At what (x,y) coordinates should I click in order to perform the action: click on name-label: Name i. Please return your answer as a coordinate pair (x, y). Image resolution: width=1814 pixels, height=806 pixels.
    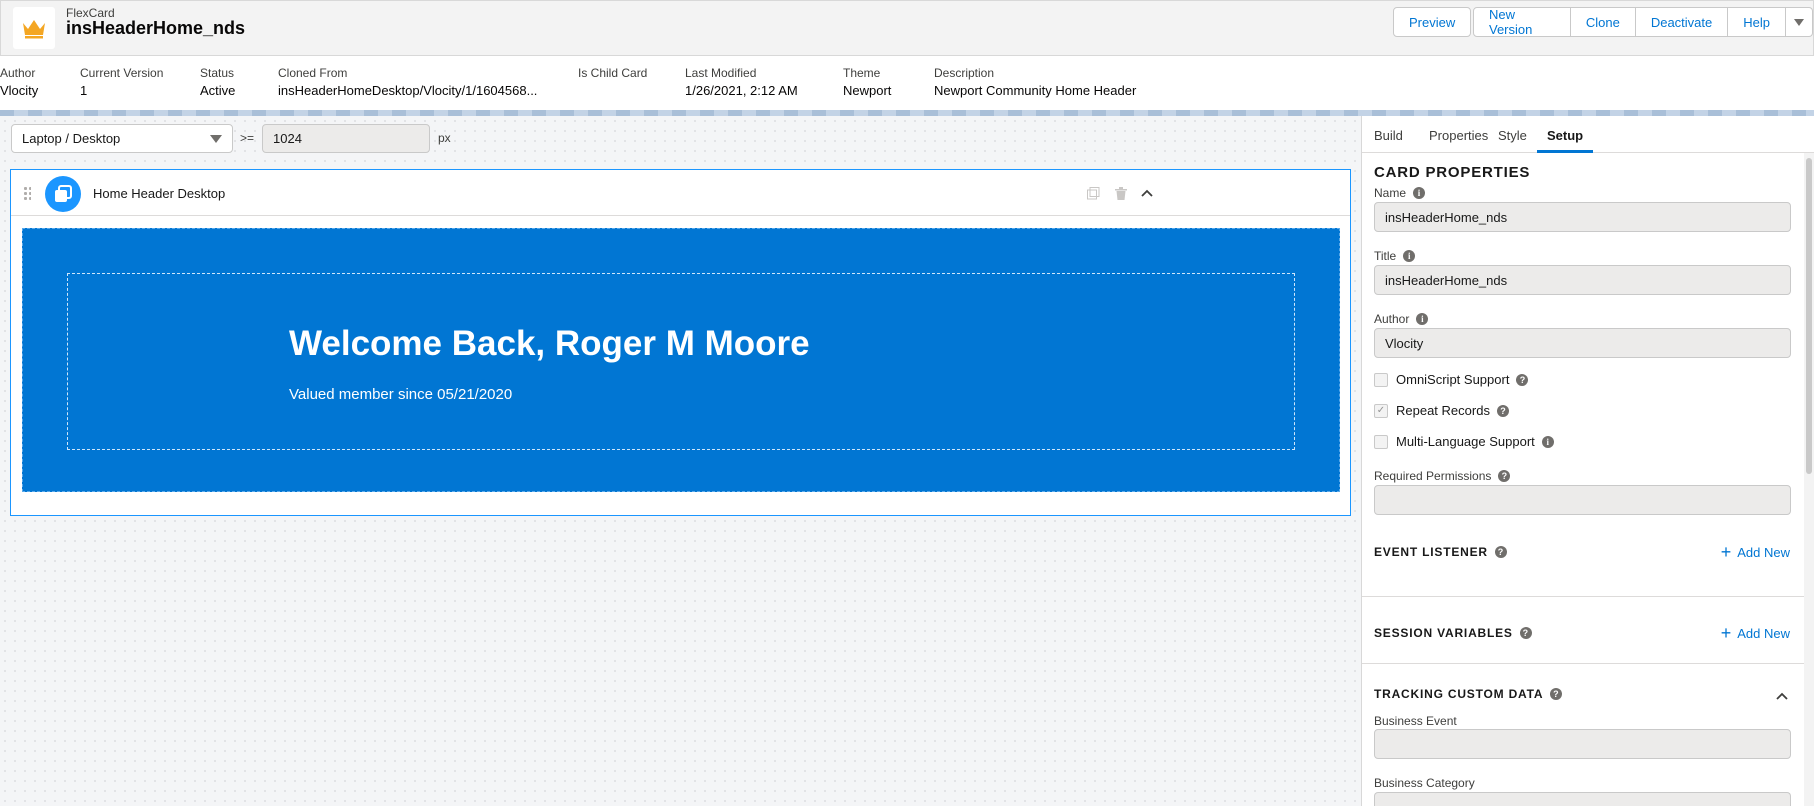
    Looking at the image, I should click on (1400, 193).